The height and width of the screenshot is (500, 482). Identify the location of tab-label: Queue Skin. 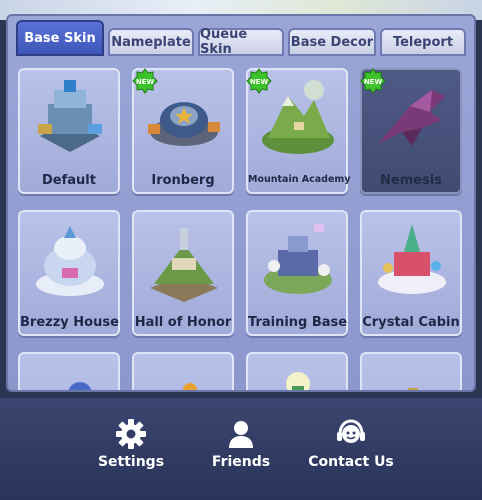
(224, 42).